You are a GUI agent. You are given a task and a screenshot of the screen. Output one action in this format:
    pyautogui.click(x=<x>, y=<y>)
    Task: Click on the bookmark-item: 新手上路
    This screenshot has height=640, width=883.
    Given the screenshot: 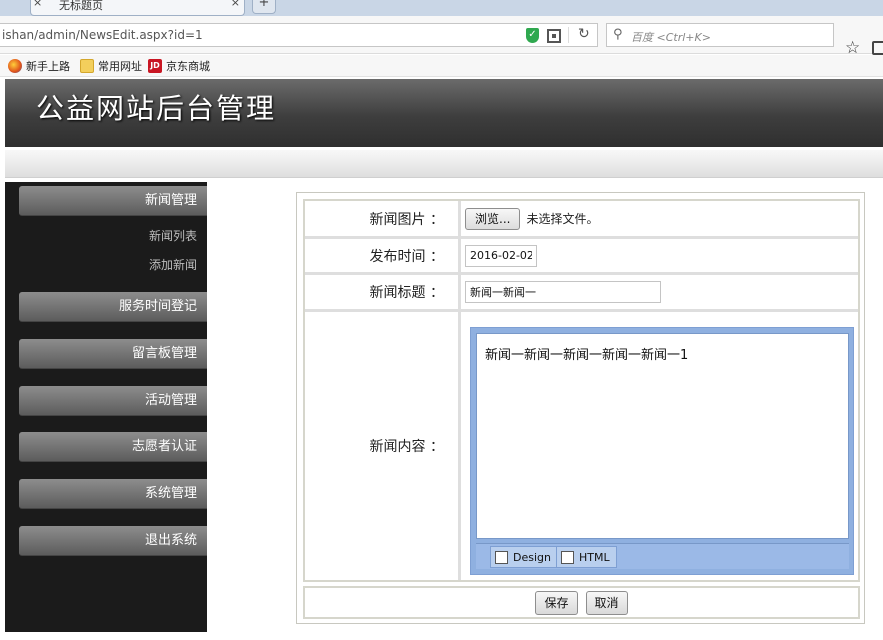 What is the action you would take?
    pyautogui.click(x=39, y=66)
    